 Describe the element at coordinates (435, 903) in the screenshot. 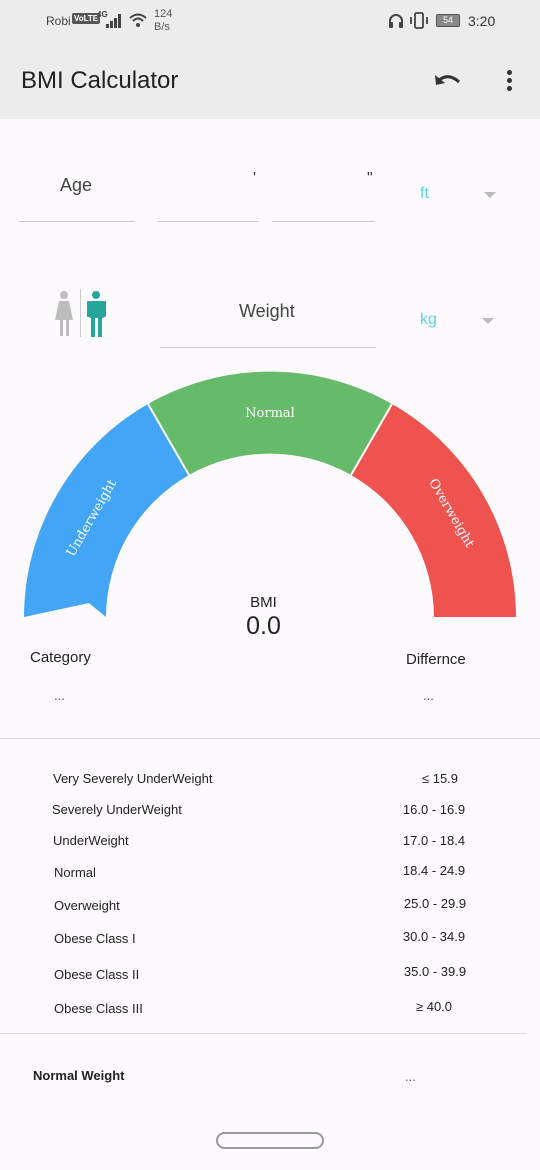

I see `range-value: 25.0 - 29.9` at that location.